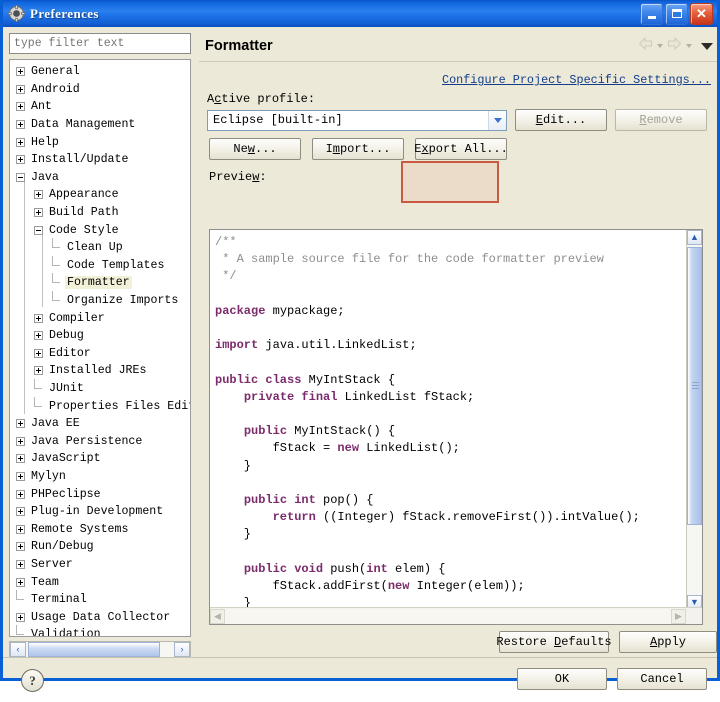 The width and height of the screenshot is (720, 702). What do you see at coordinates (100, 142) in the screenshot?
I see `tree-item-help: Help` at bounding box center [100, 142].